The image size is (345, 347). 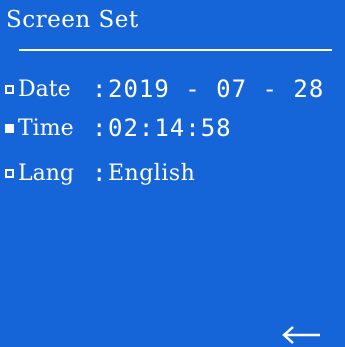 What do you see at coordinates (9, 128) in the screenshot?
I see `selected-marker-icon` at bounding box center [9, 128].